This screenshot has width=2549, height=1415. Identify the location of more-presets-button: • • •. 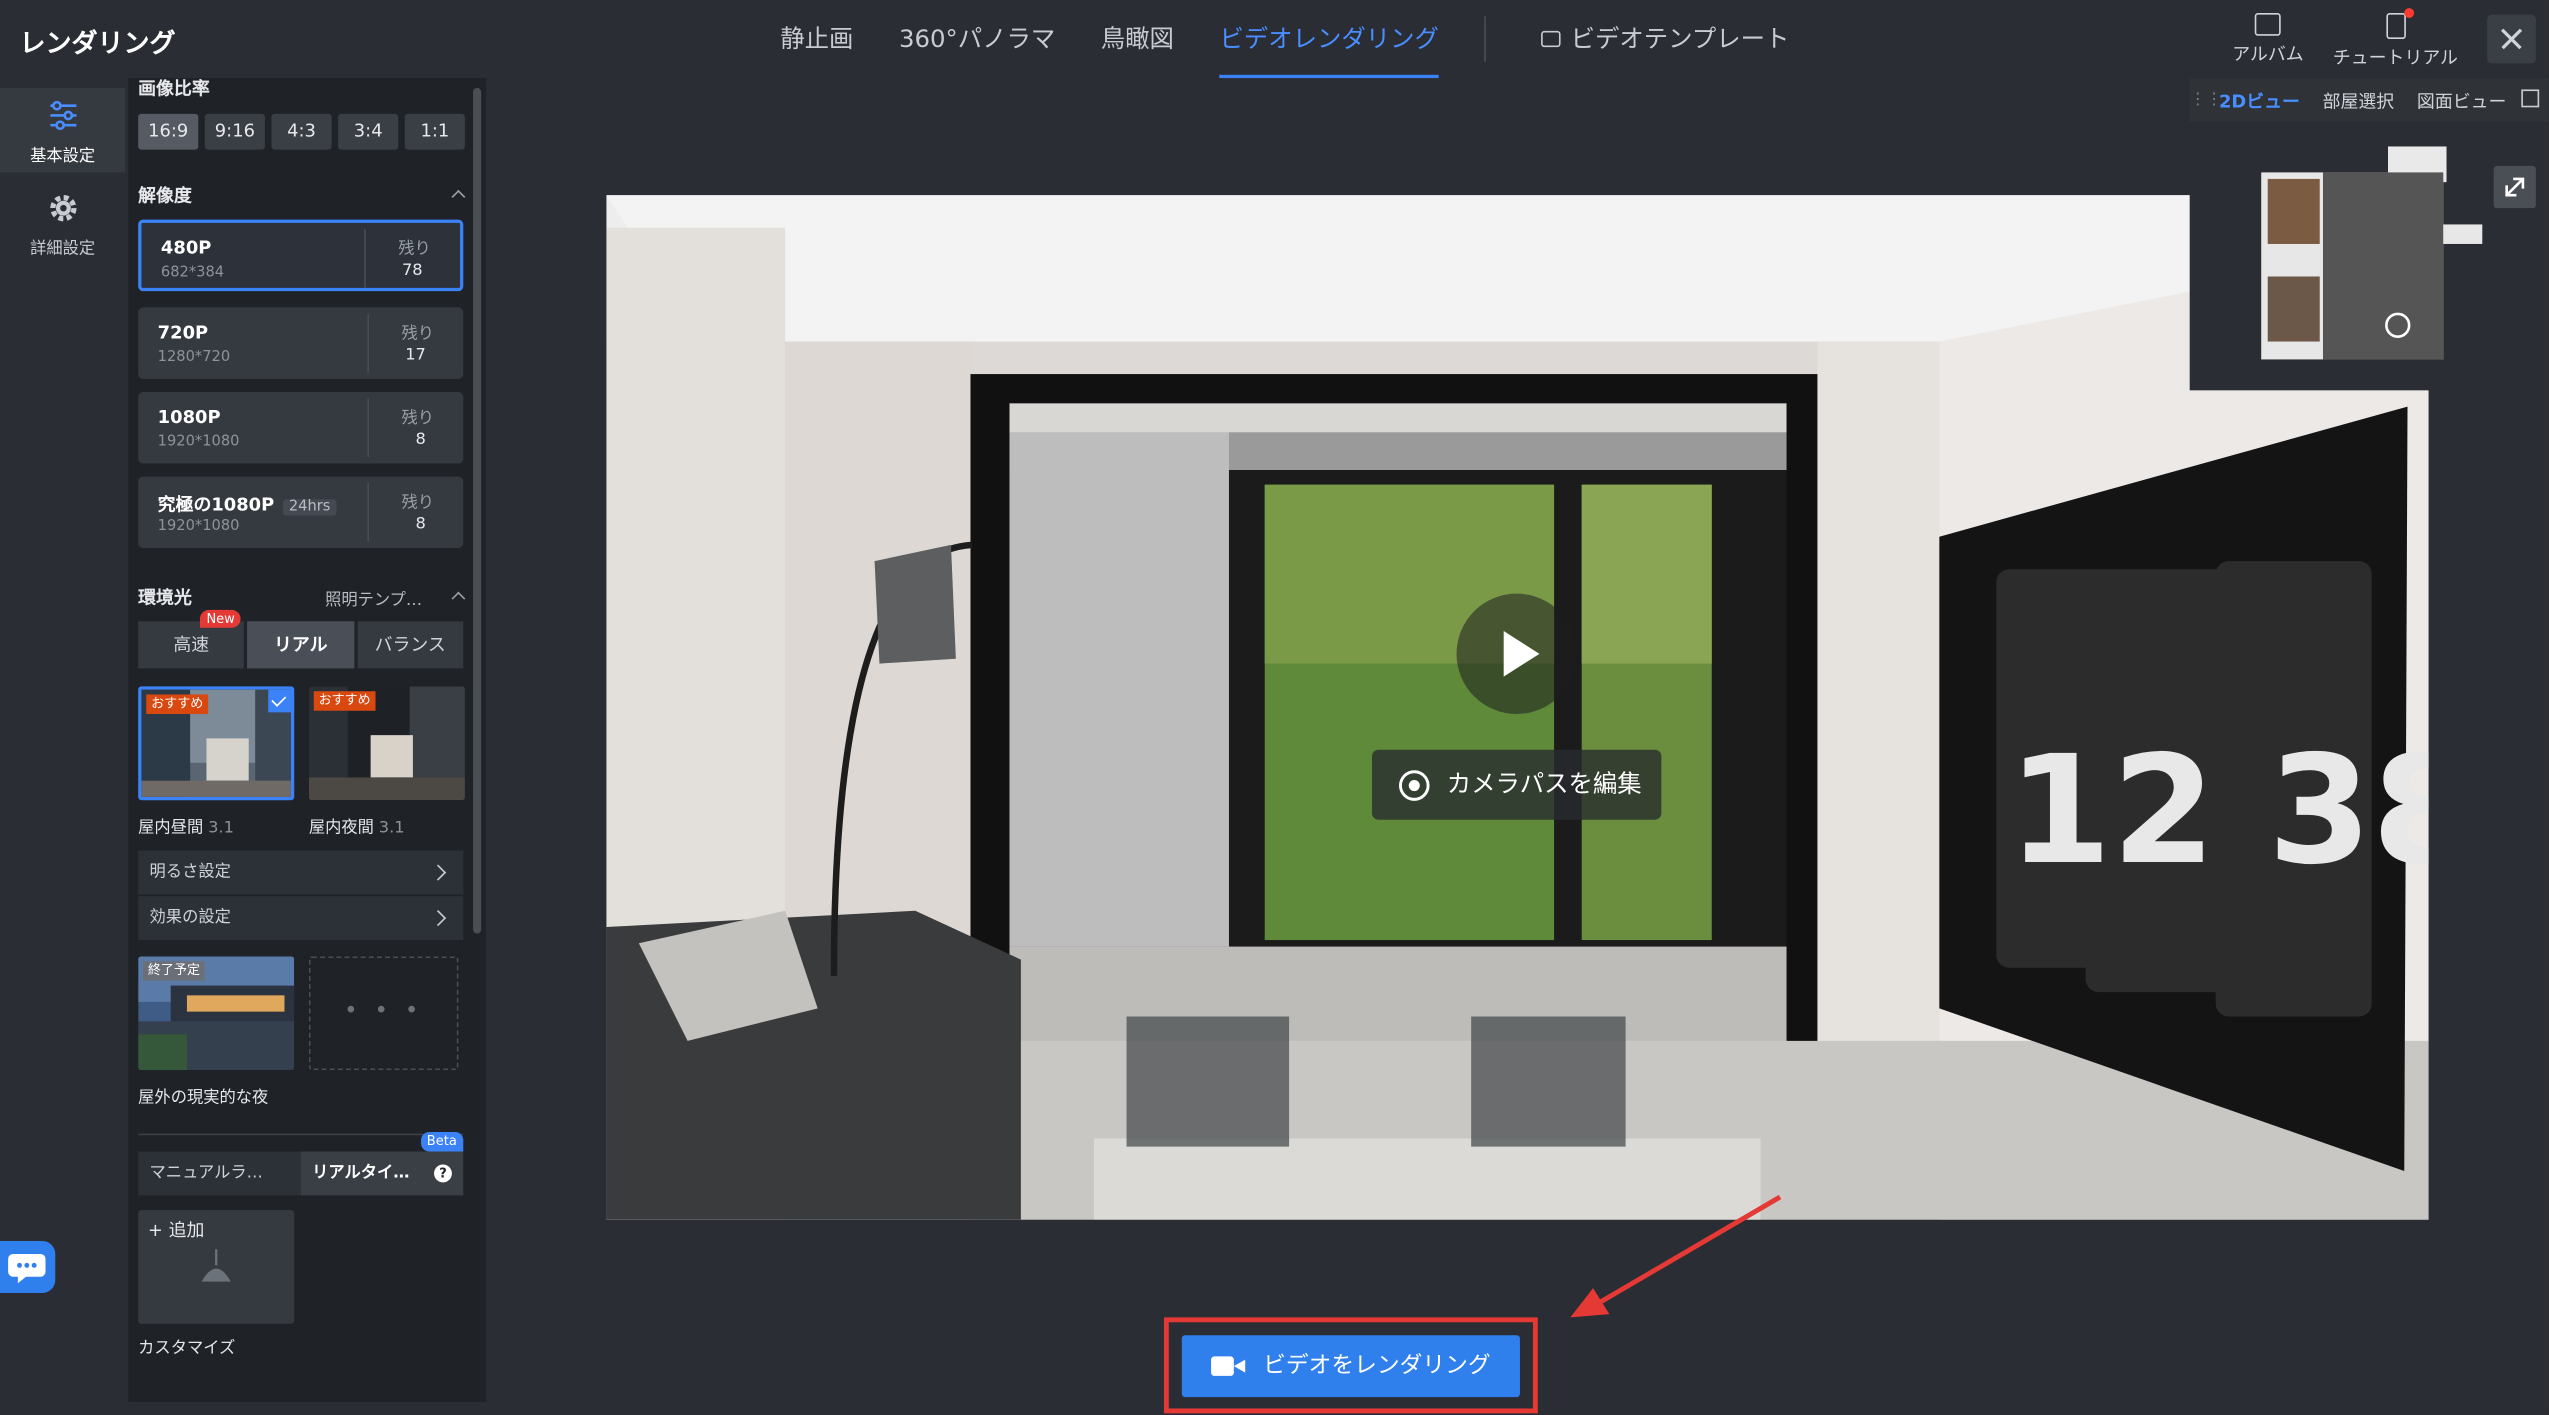
(383, 1013).